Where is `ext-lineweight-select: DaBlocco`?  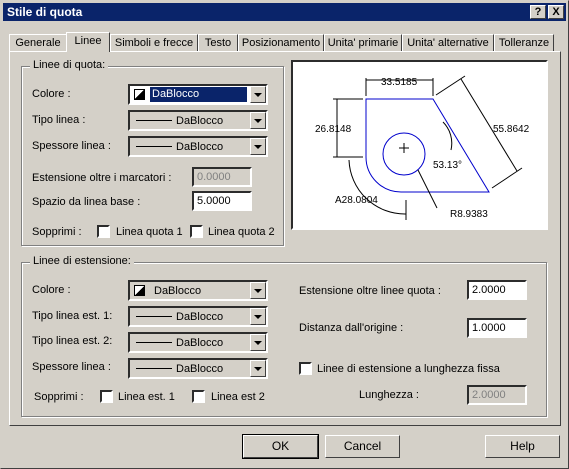
ext-lineweight-select: DaBlocco is located at coordinates (198, 368).